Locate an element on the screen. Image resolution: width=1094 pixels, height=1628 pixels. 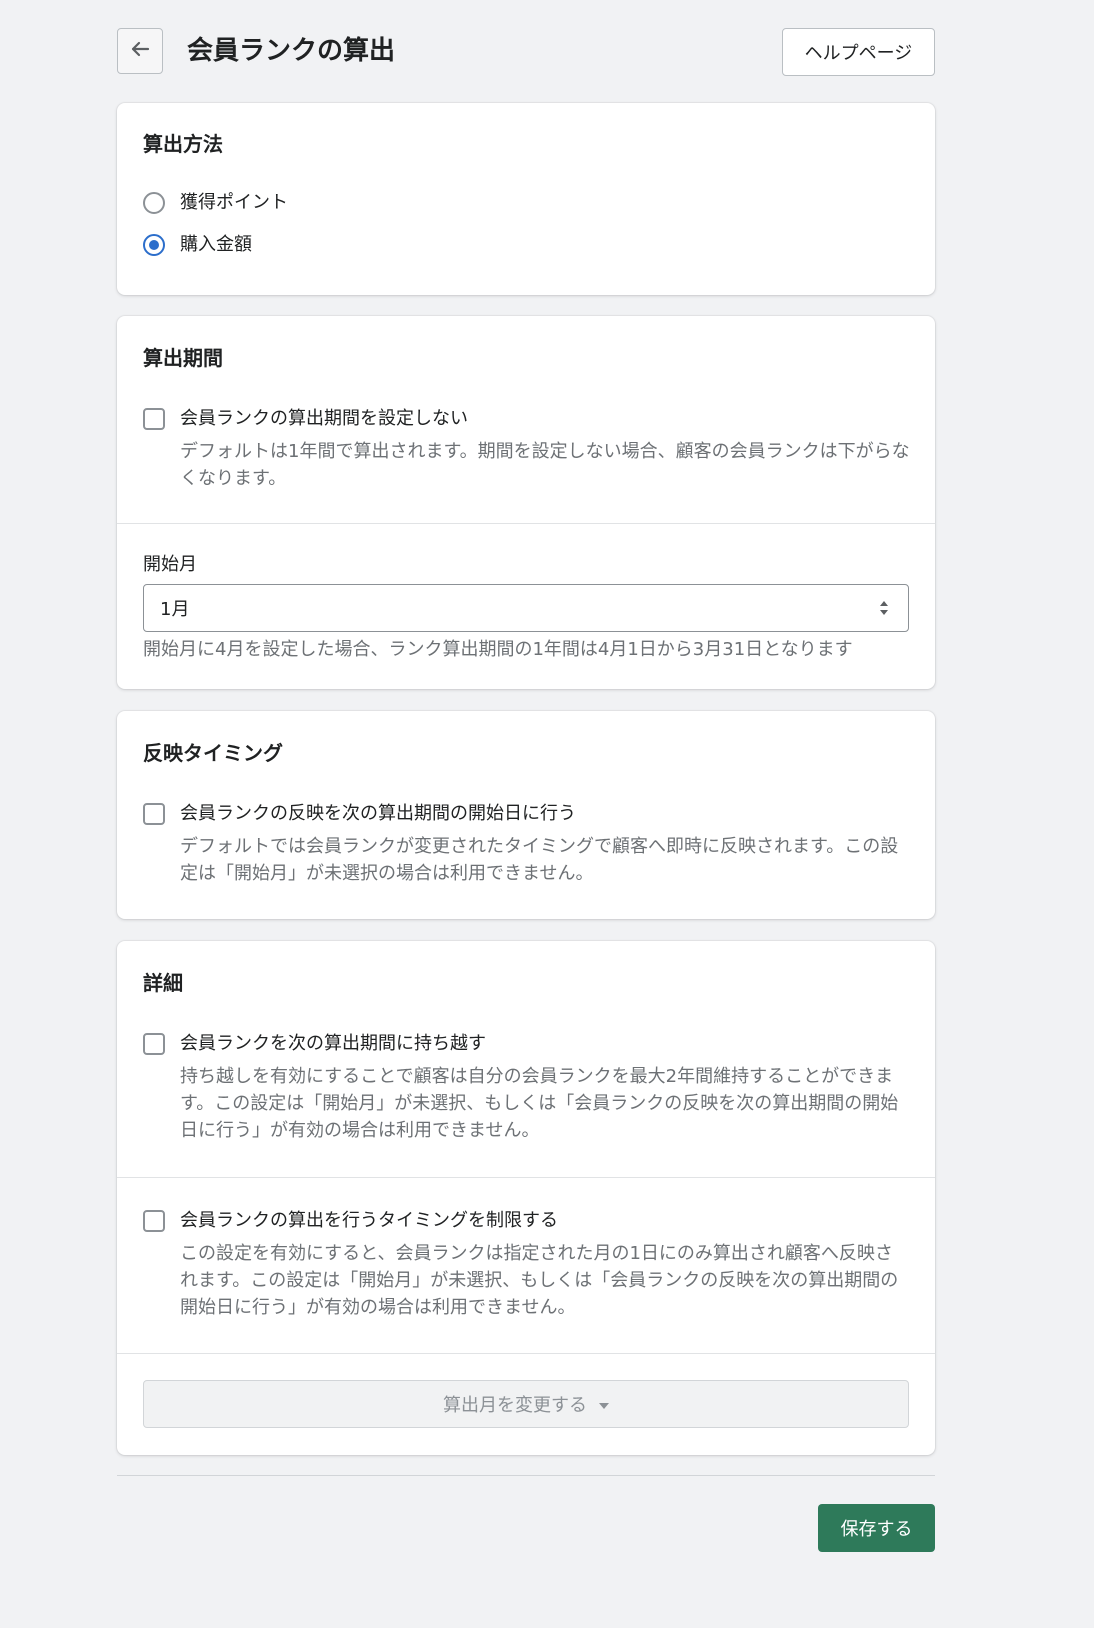
radio-amount-label: 購入金額 is located at coordinates (216, 244).